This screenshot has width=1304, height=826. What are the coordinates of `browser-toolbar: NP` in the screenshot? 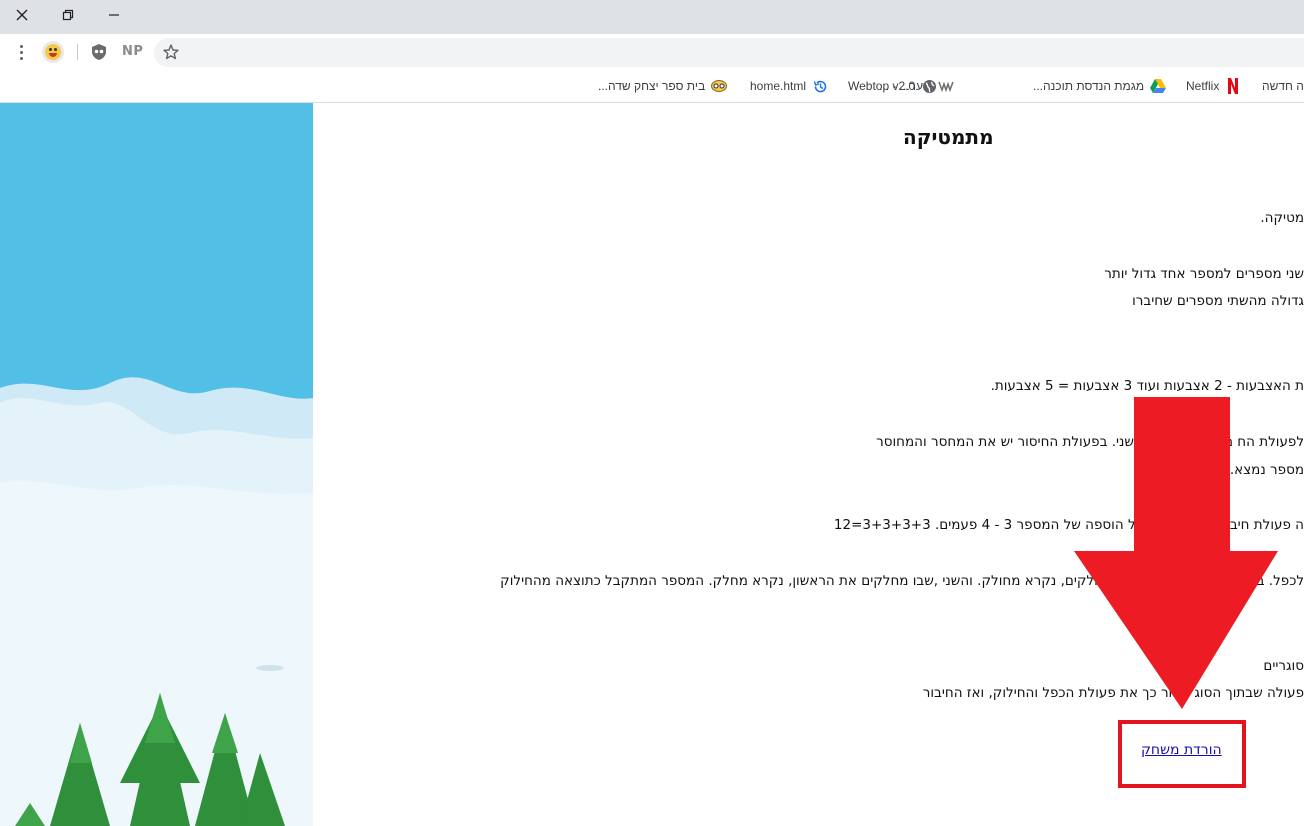 It's located at (652, 52).